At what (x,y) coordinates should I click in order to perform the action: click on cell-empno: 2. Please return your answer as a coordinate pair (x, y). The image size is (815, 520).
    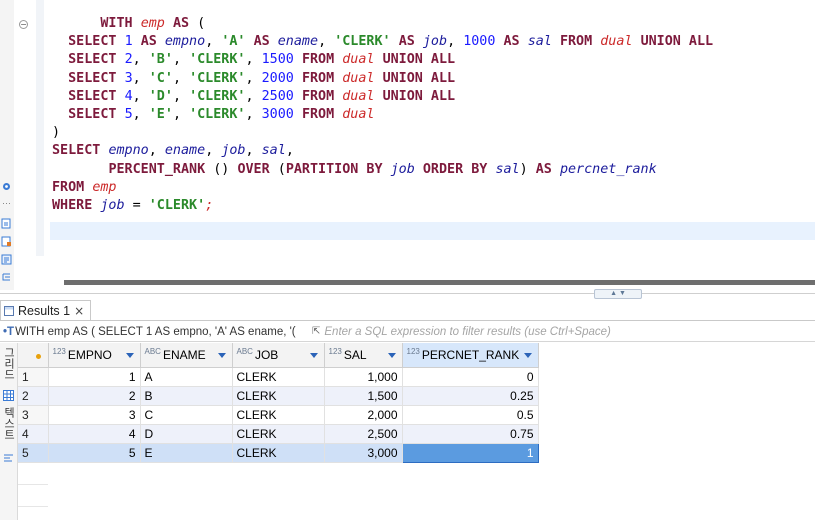
    Looking at the image, I should click on (94, 396).